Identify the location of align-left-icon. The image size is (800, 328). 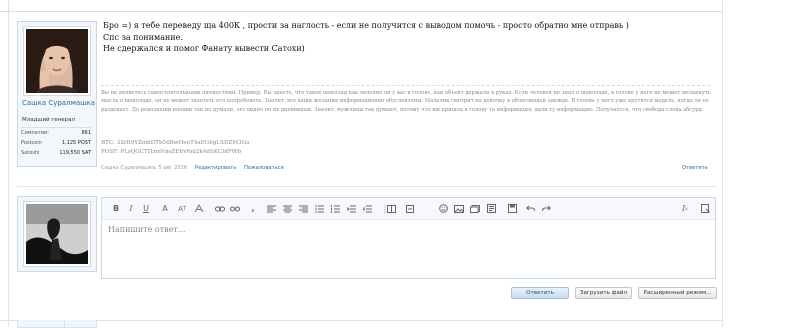
(271, 208).